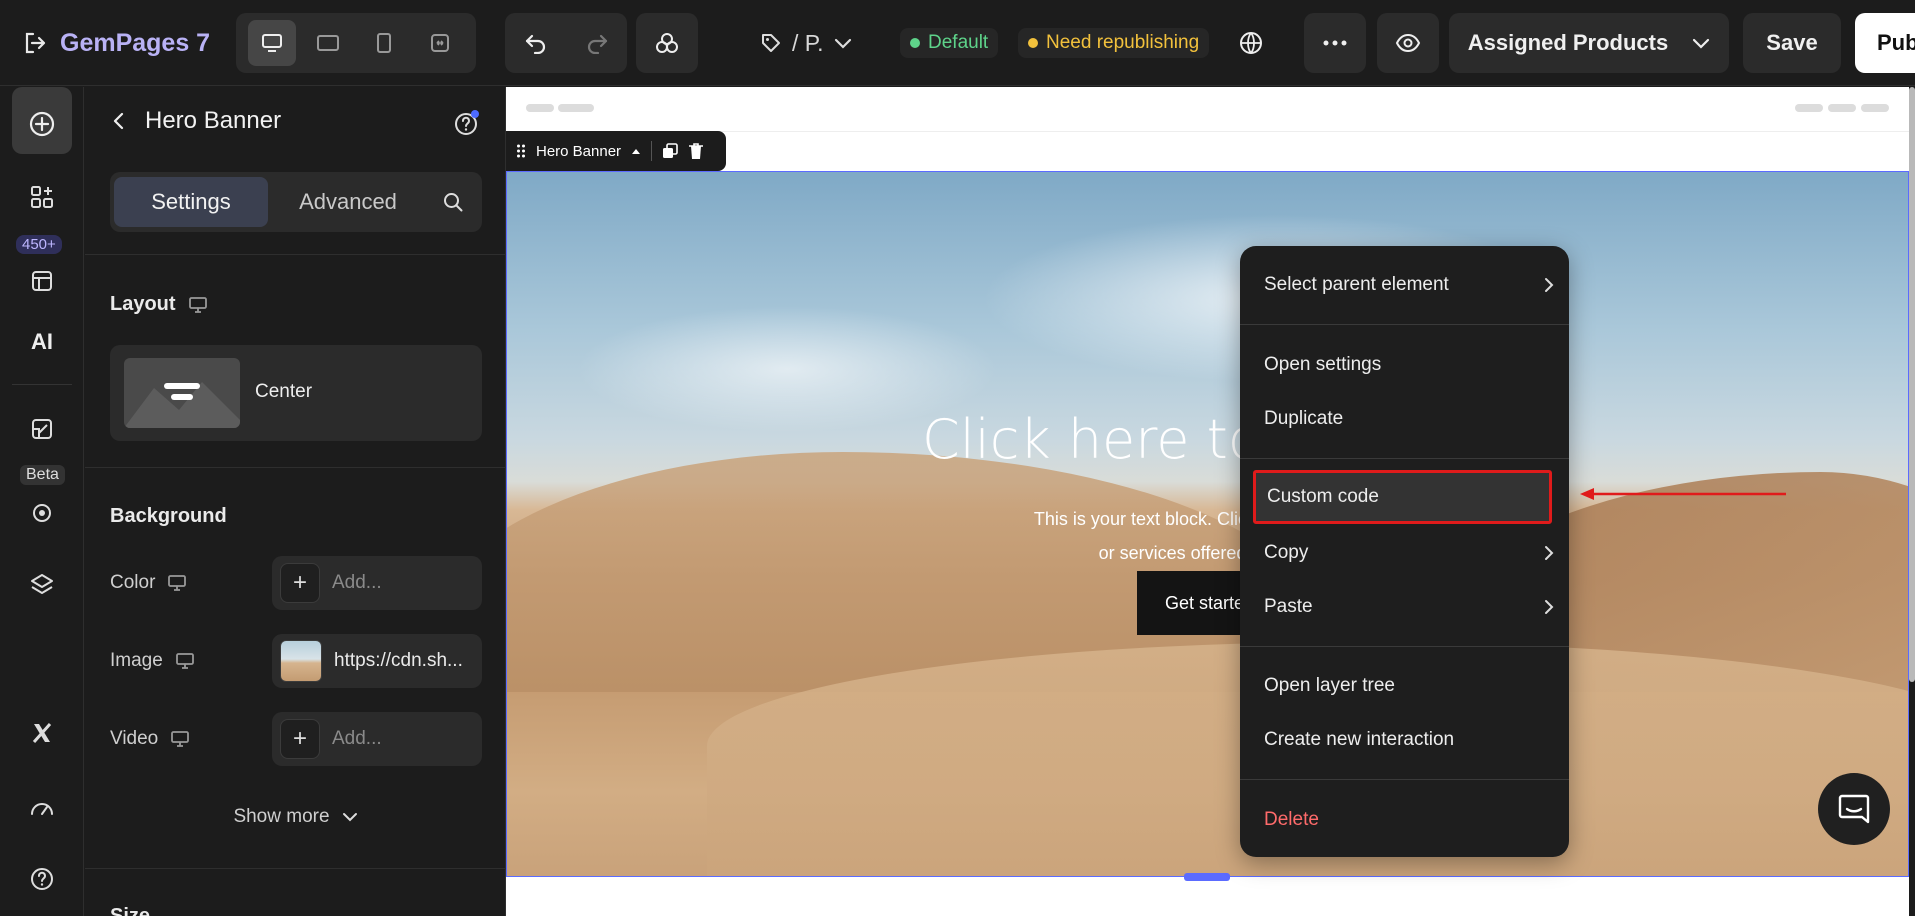 The height and width of the screenshot is (916, 1915). I want to click on undo-button, so click(536, 43).